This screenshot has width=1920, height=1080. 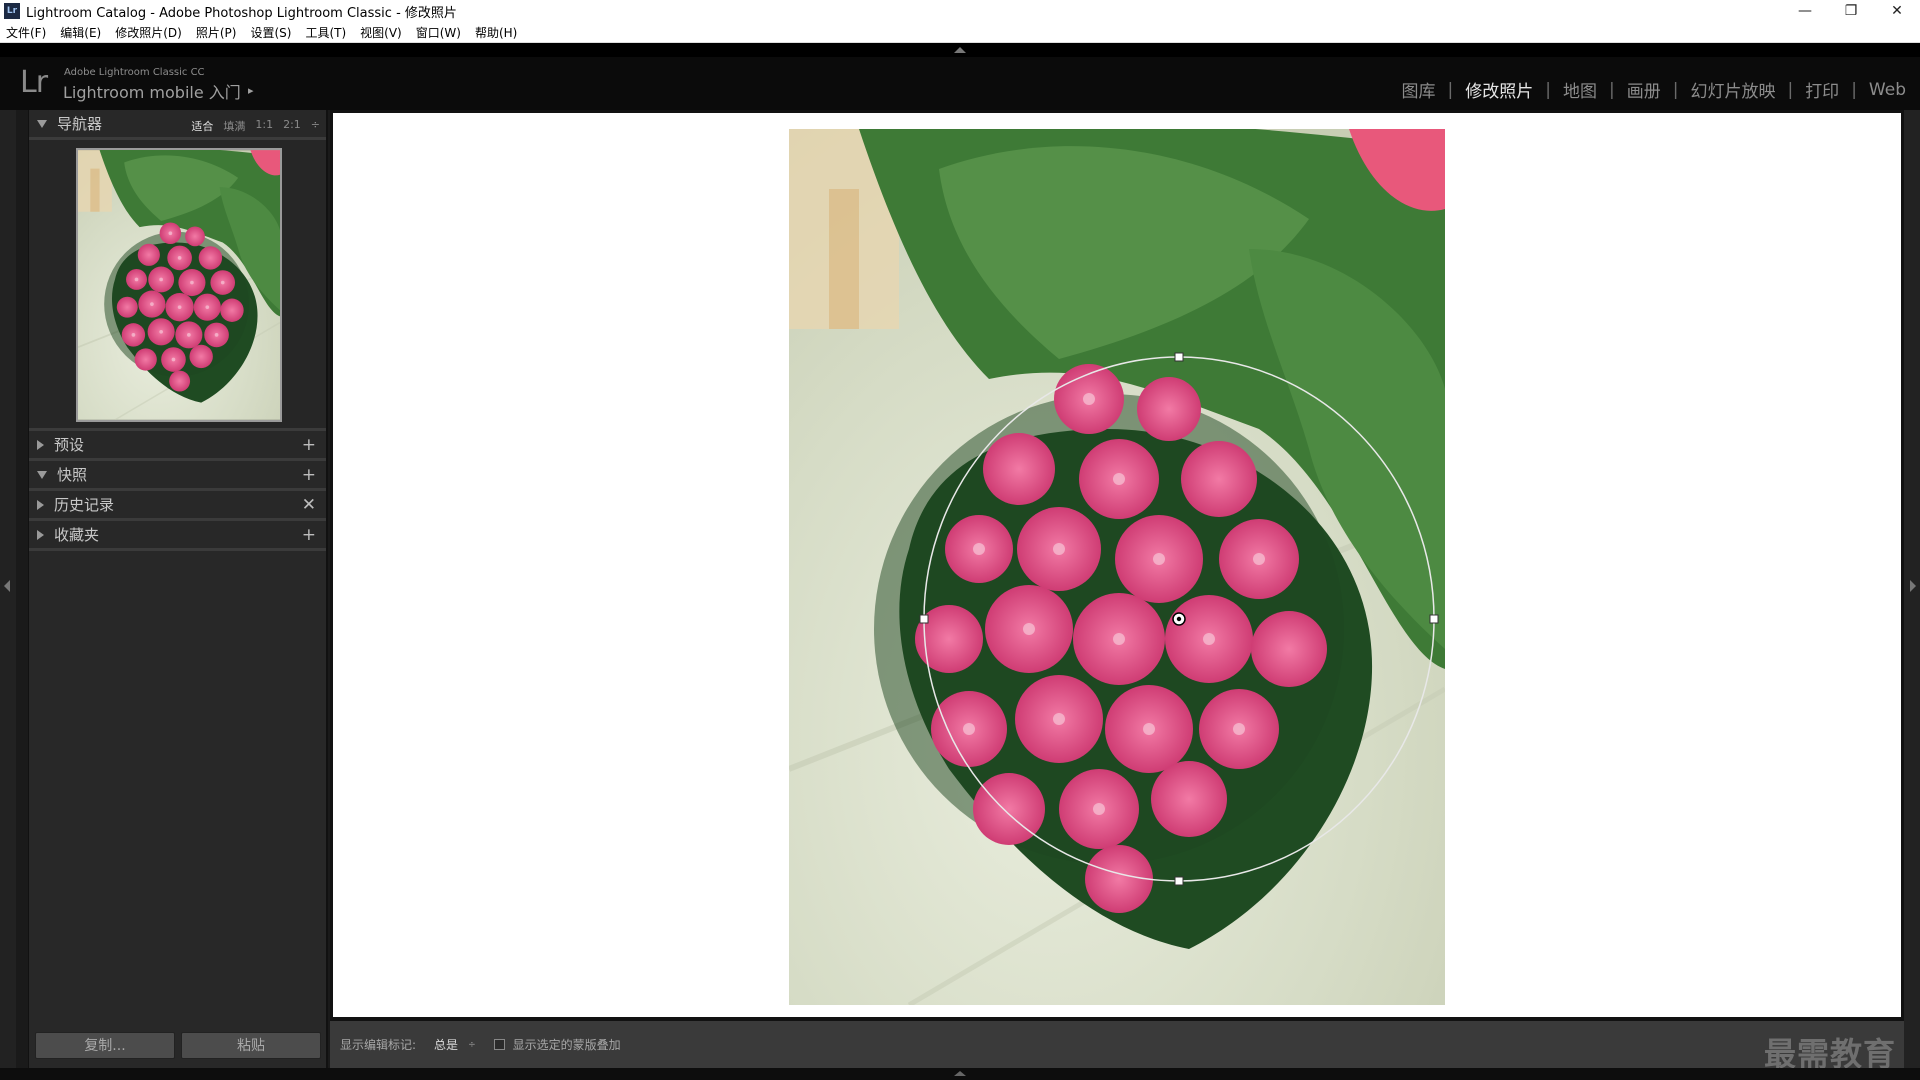 What do you see at coordinates (378, 1045) in the screenshot?
I see `show-edit-pins-label: 显示编辑标记:` at bounding box center [378, 1045].